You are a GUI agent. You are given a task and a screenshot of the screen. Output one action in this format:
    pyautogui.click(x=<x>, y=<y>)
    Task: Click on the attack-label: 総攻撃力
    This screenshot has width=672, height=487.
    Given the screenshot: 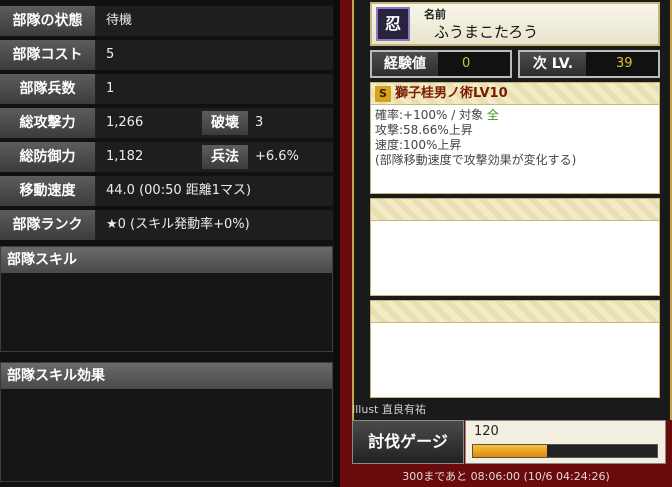 What is the action you would take?
    pyautogui.click(x=48, y=123)
    